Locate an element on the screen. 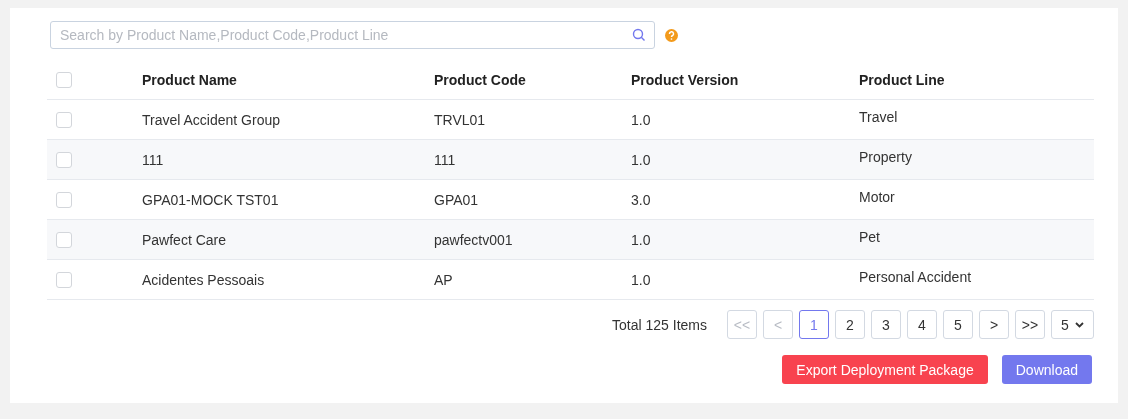 Image resolution: width=1128 pixels, height=419 pixels. page-button: 1 is located at coordinates (814, 324).